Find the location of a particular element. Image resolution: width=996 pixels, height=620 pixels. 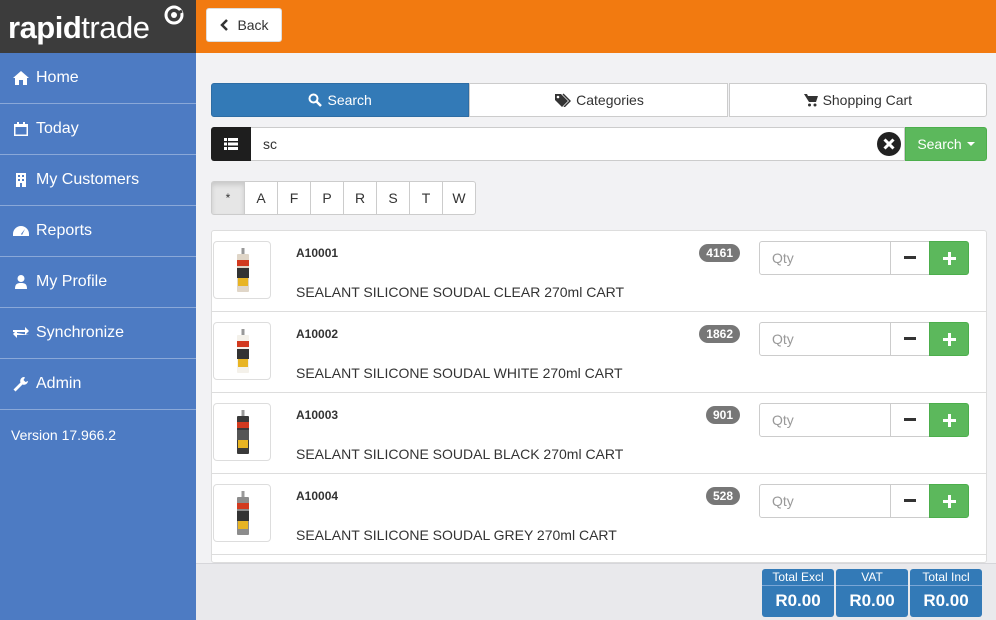

total-label: Total Incl is located at coordinates (946, 577).